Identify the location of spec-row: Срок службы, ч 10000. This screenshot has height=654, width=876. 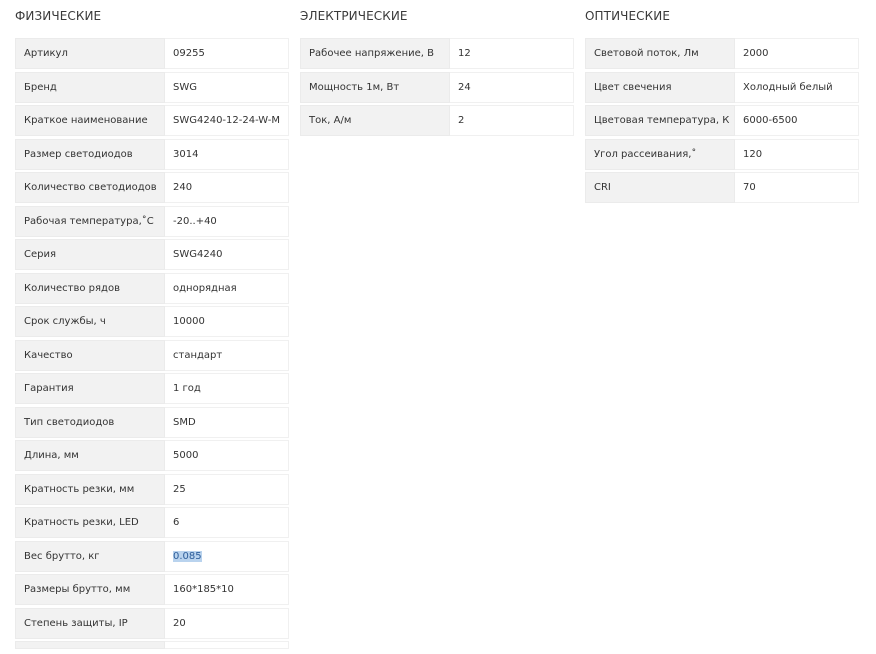
(152, 321).